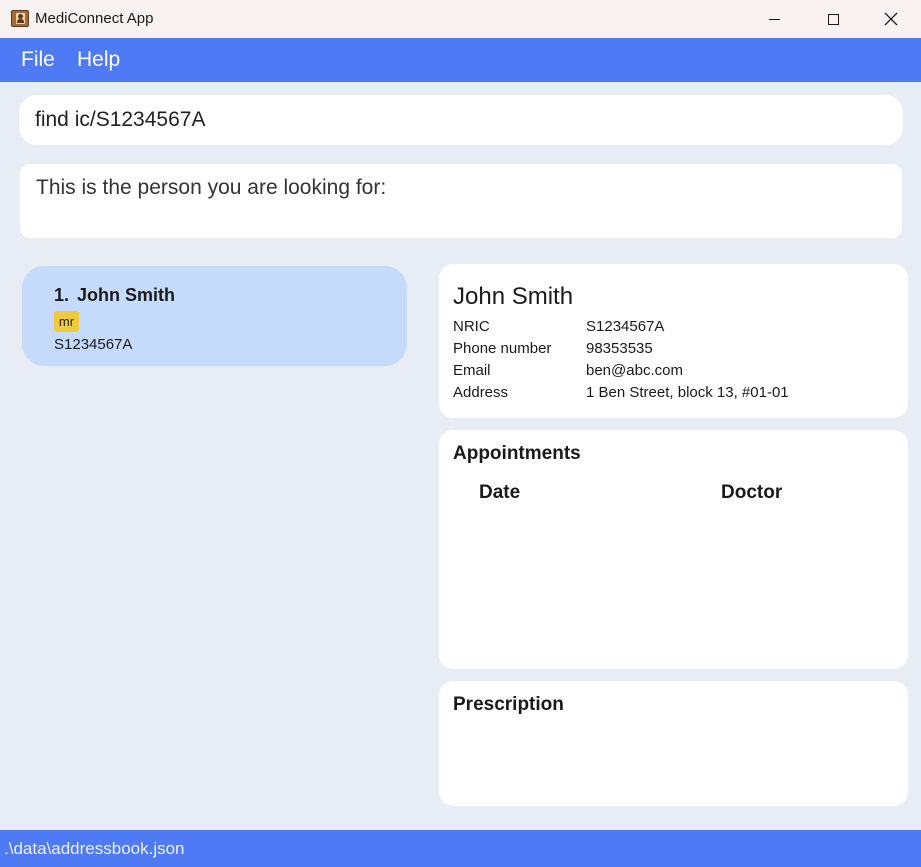 This screenshot has width=921, height=867. I want to click on appointments-panel: Appointments Date Doctor, so click(673, 549).